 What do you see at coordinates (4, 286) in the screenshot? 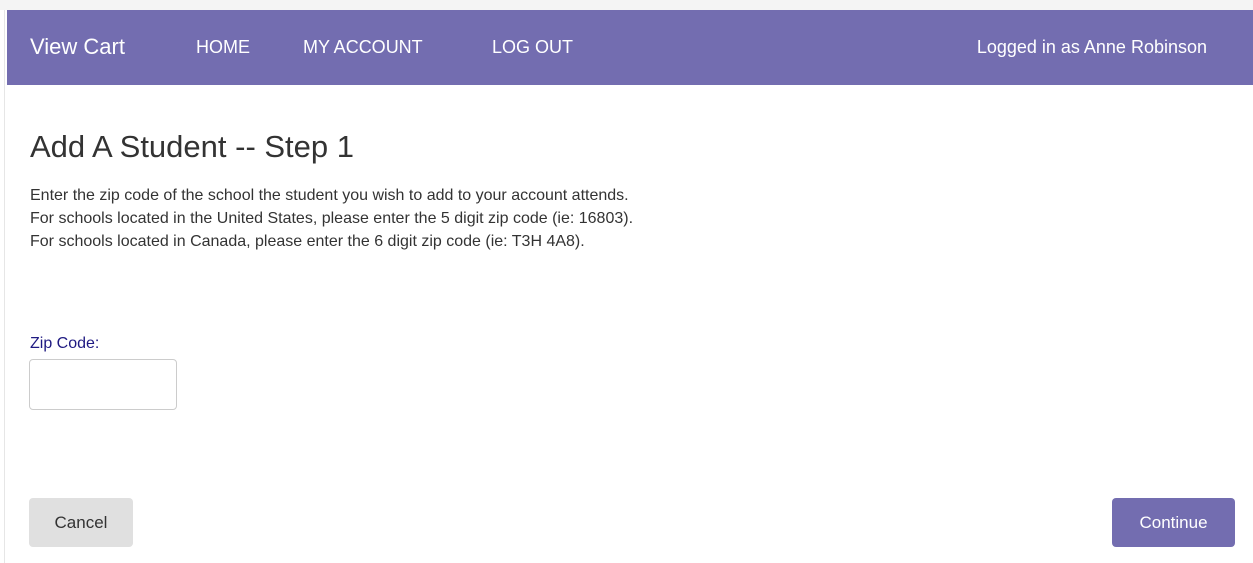
I see `left-divider` at bounding box center [4, 286].